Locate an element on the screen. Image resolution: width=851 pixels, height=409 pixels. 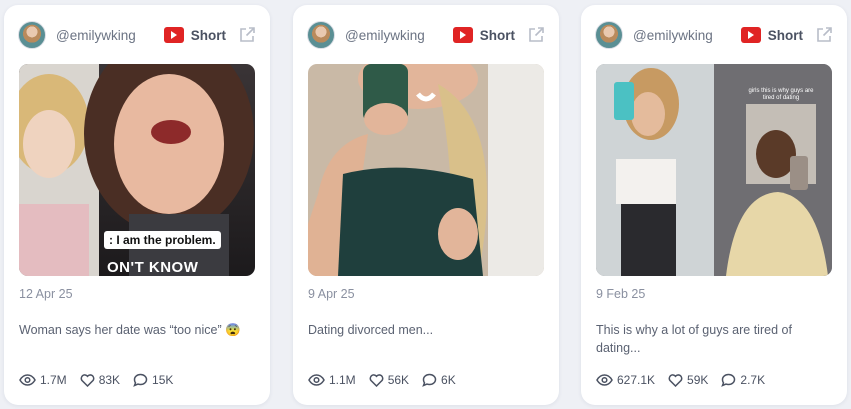
comments-stat: 2.7K is located at coordinates (743, 380).